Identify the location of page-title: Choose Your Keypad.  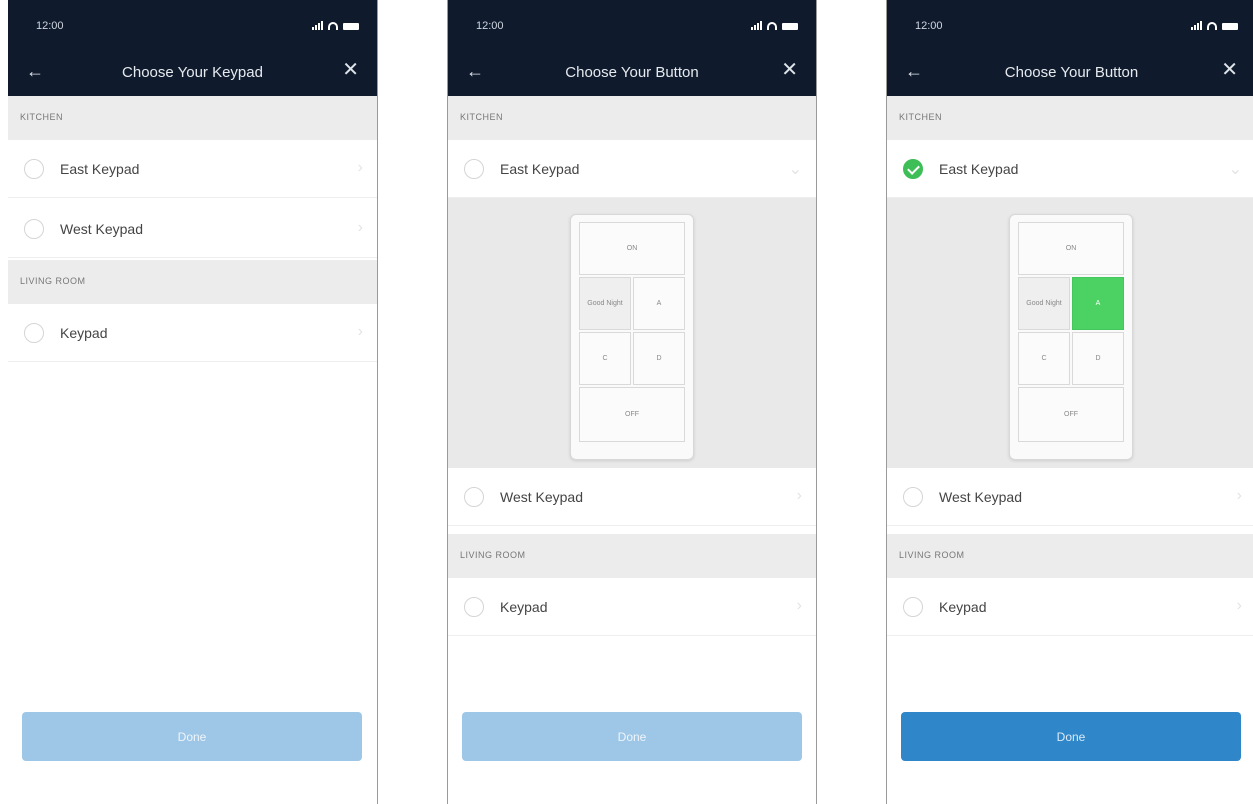
(192, 72).